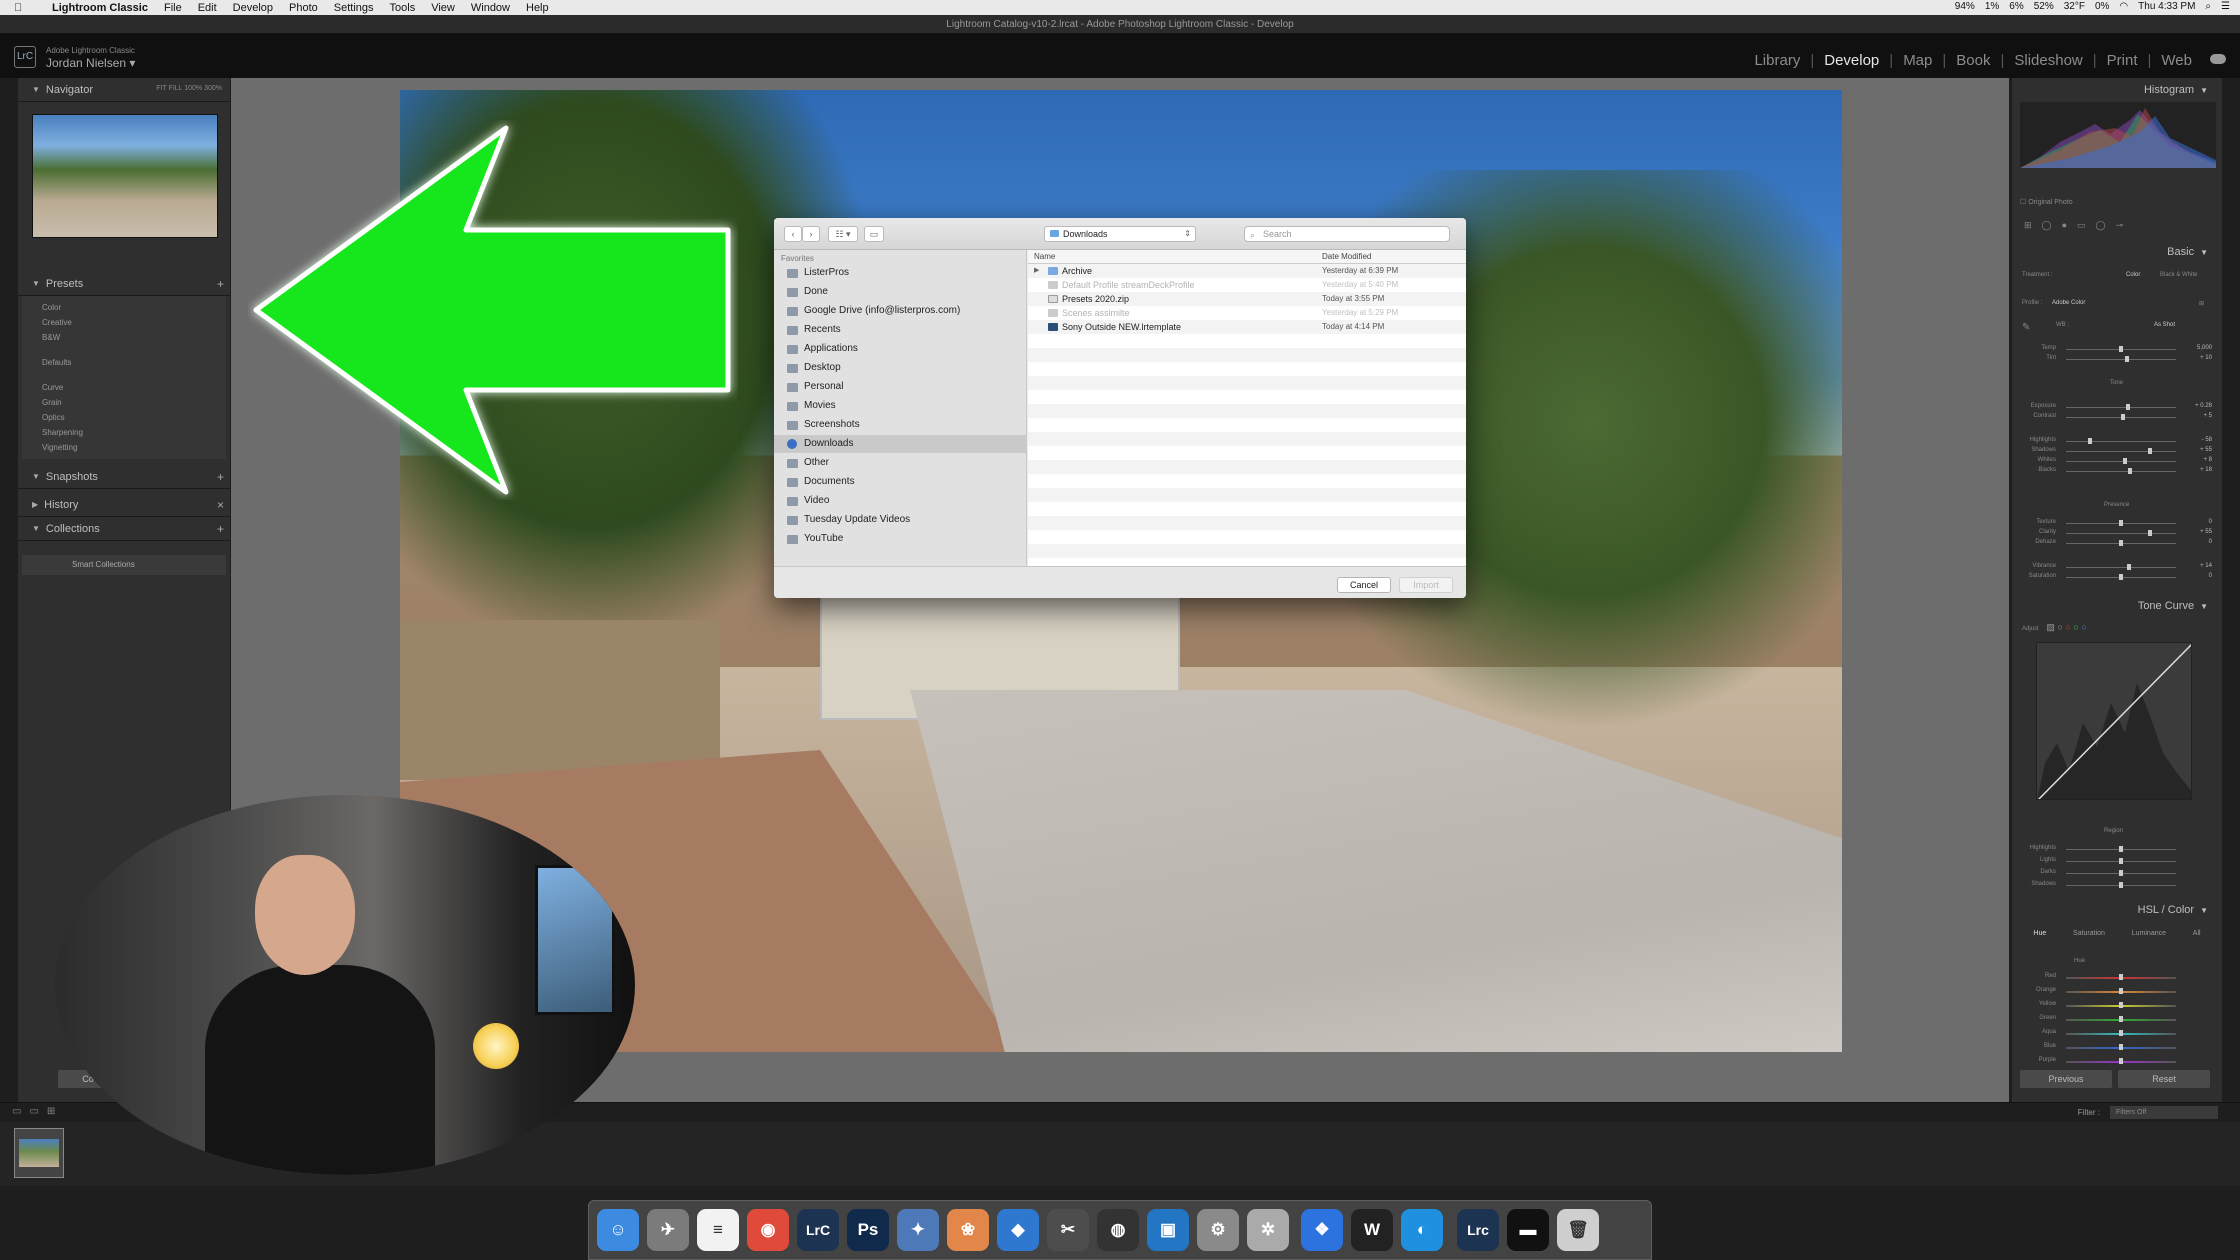  I want to click on sidebar-item-personal: Personal, so click(900, 387).